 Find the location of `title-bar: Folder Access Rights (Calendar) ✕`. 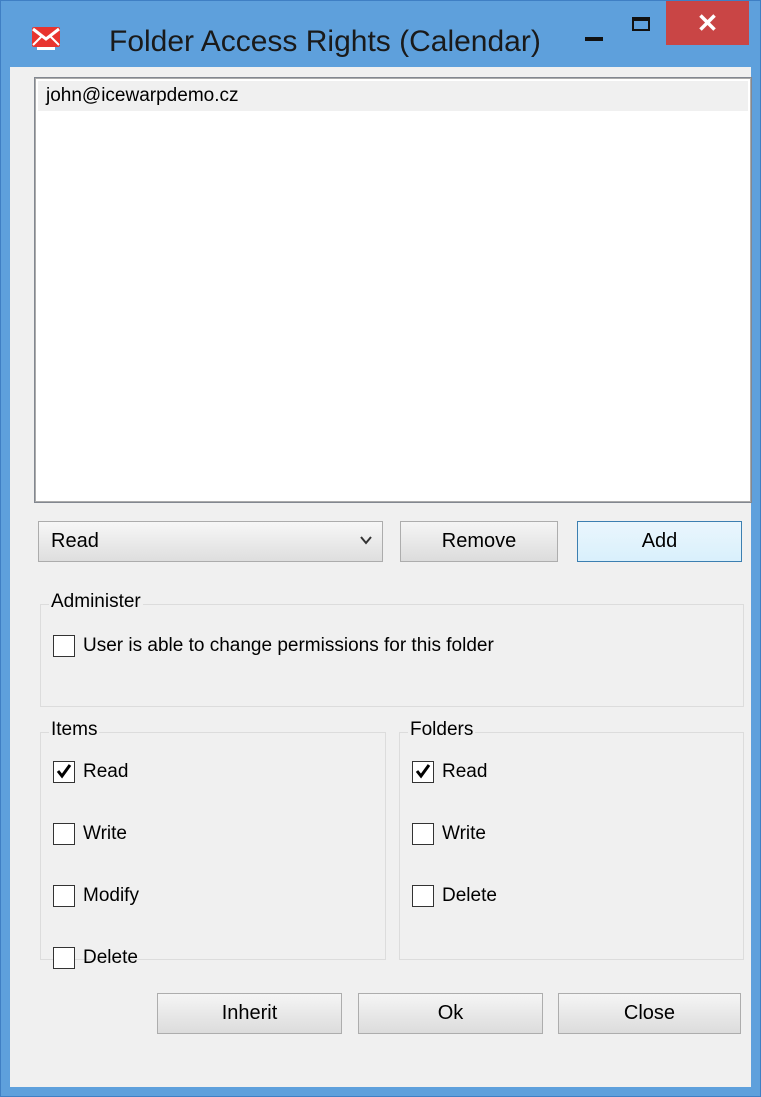

title-bar: Folder Access Rights (Calendar) ✕ is located at coordinates (380, 34).